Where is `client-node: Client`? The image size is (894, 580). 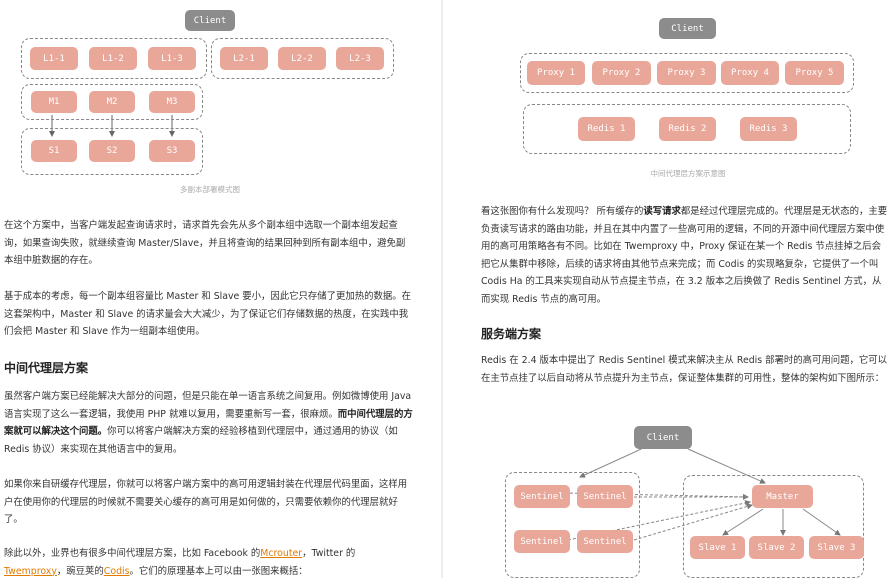
client-node: Client is located at coordinates (663, 437).